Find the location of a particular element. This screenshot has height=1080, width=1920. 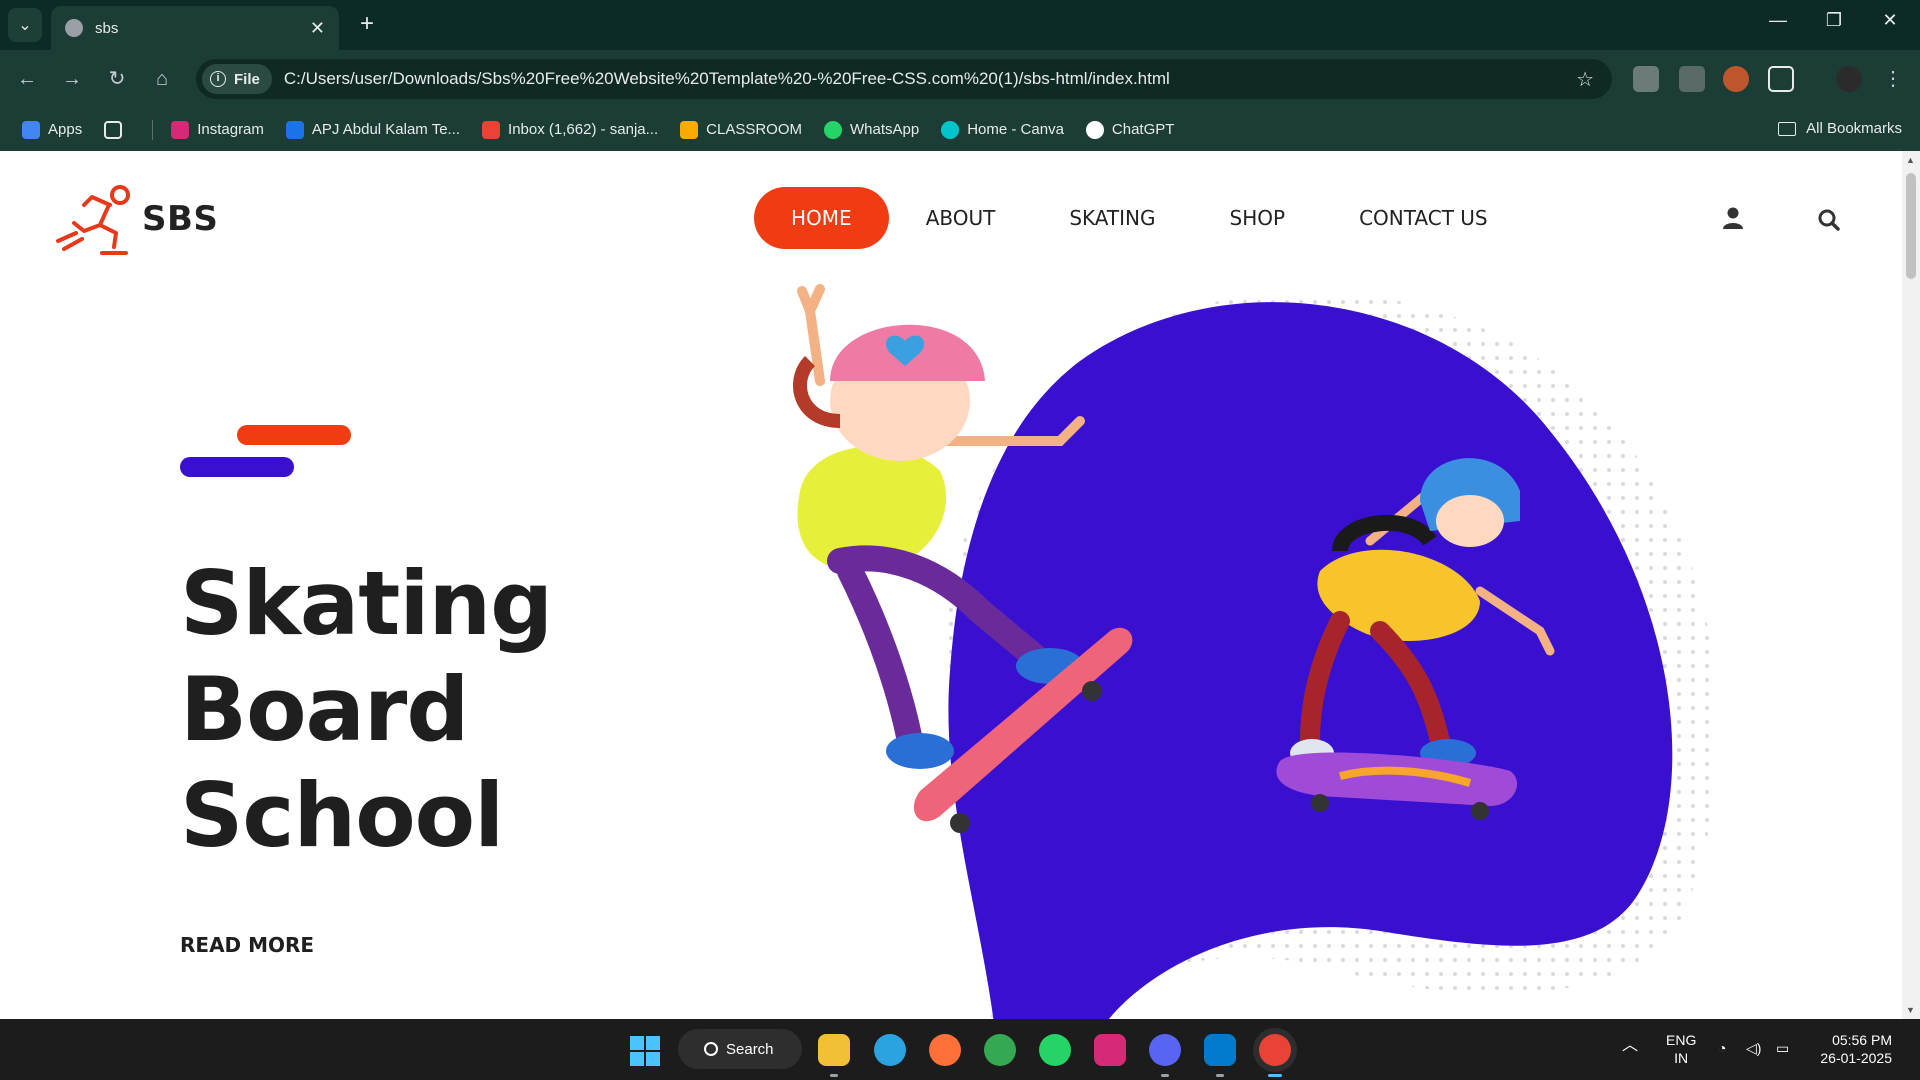

show-hidden-icons-icon: ︿ is located at coordinates (1630, 1046).